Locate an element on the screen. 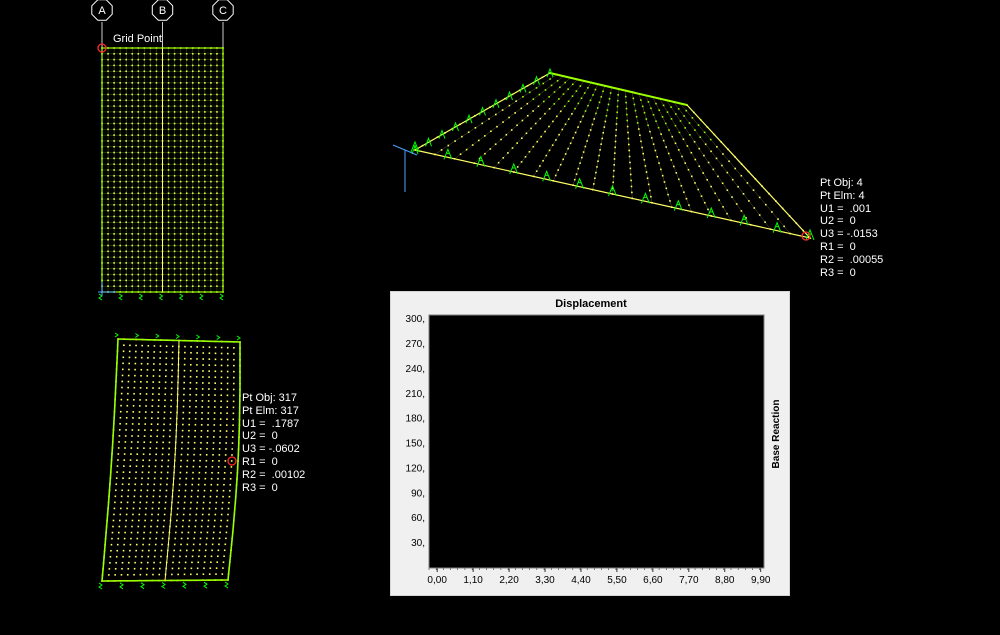  deformed-plan-view is located at coordinates (175, 460).